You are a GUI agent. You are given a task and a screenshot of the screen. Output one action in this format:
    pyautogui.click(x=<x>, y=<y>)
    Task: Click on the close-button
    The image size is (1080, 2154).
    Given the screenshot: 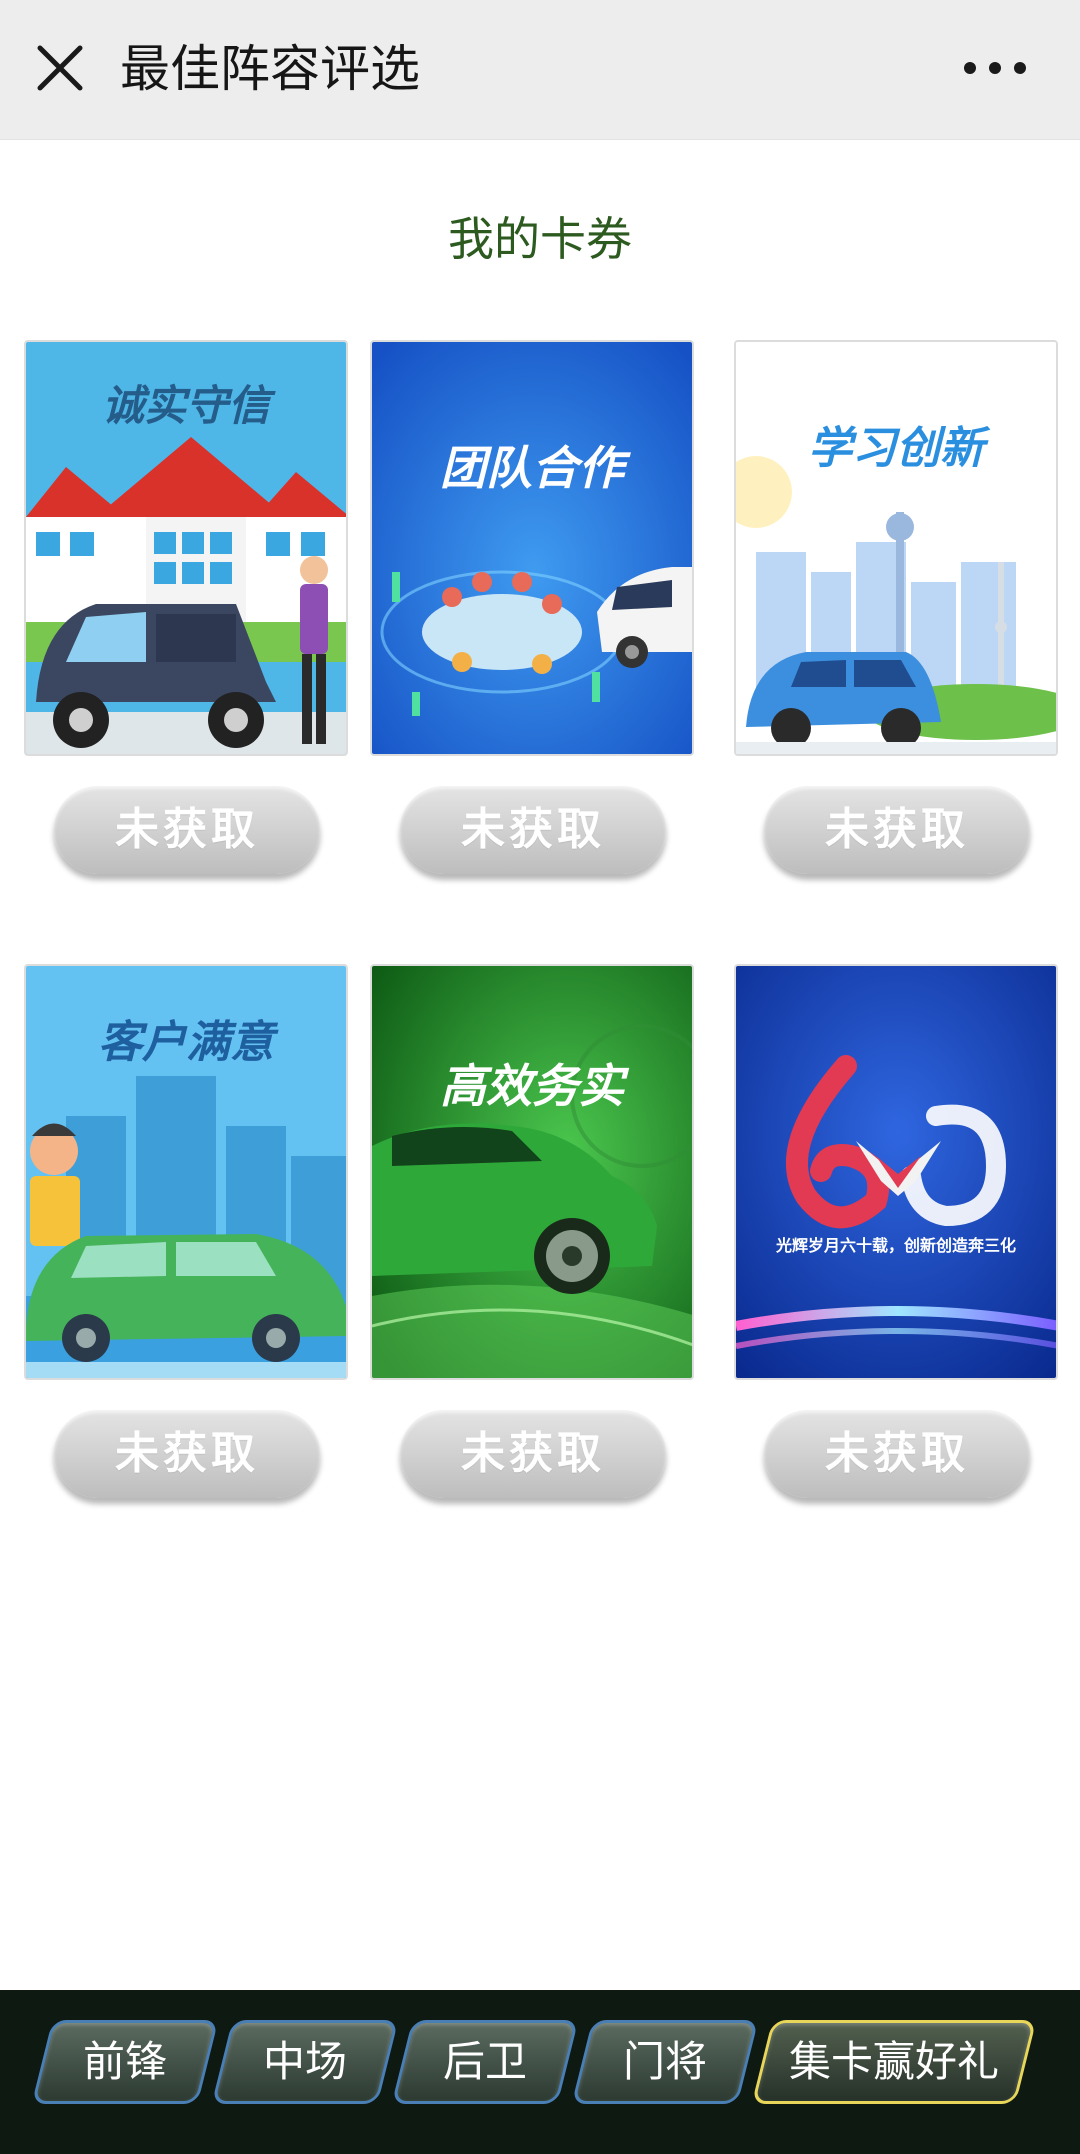 What is the action you would take?
    pyautogui.click(x=60, y=68)
    